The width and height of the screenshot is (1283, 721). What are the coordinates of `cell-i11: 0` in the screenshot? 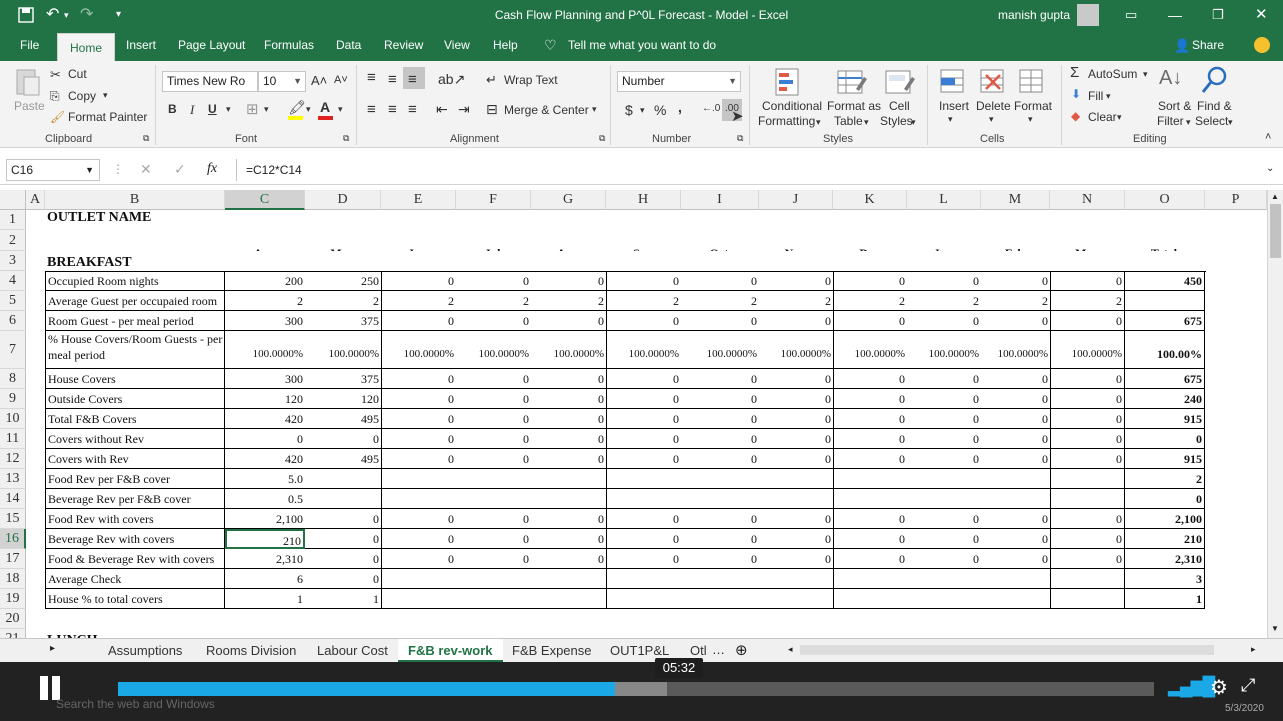 It's located at (720, 439).